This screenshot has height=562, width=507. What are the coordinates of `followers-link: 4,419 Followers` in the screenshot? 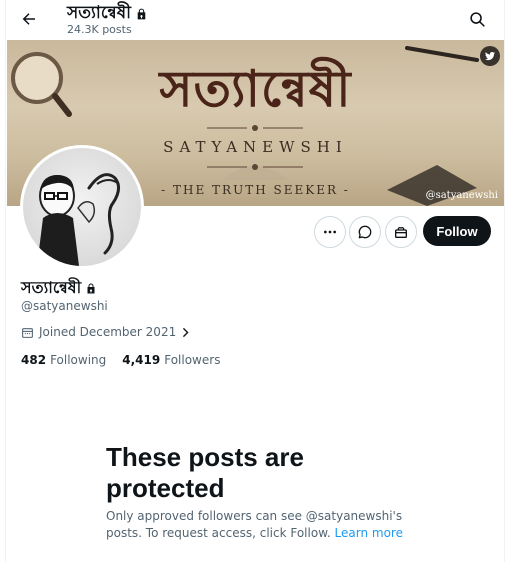 It's located at (171, 360).